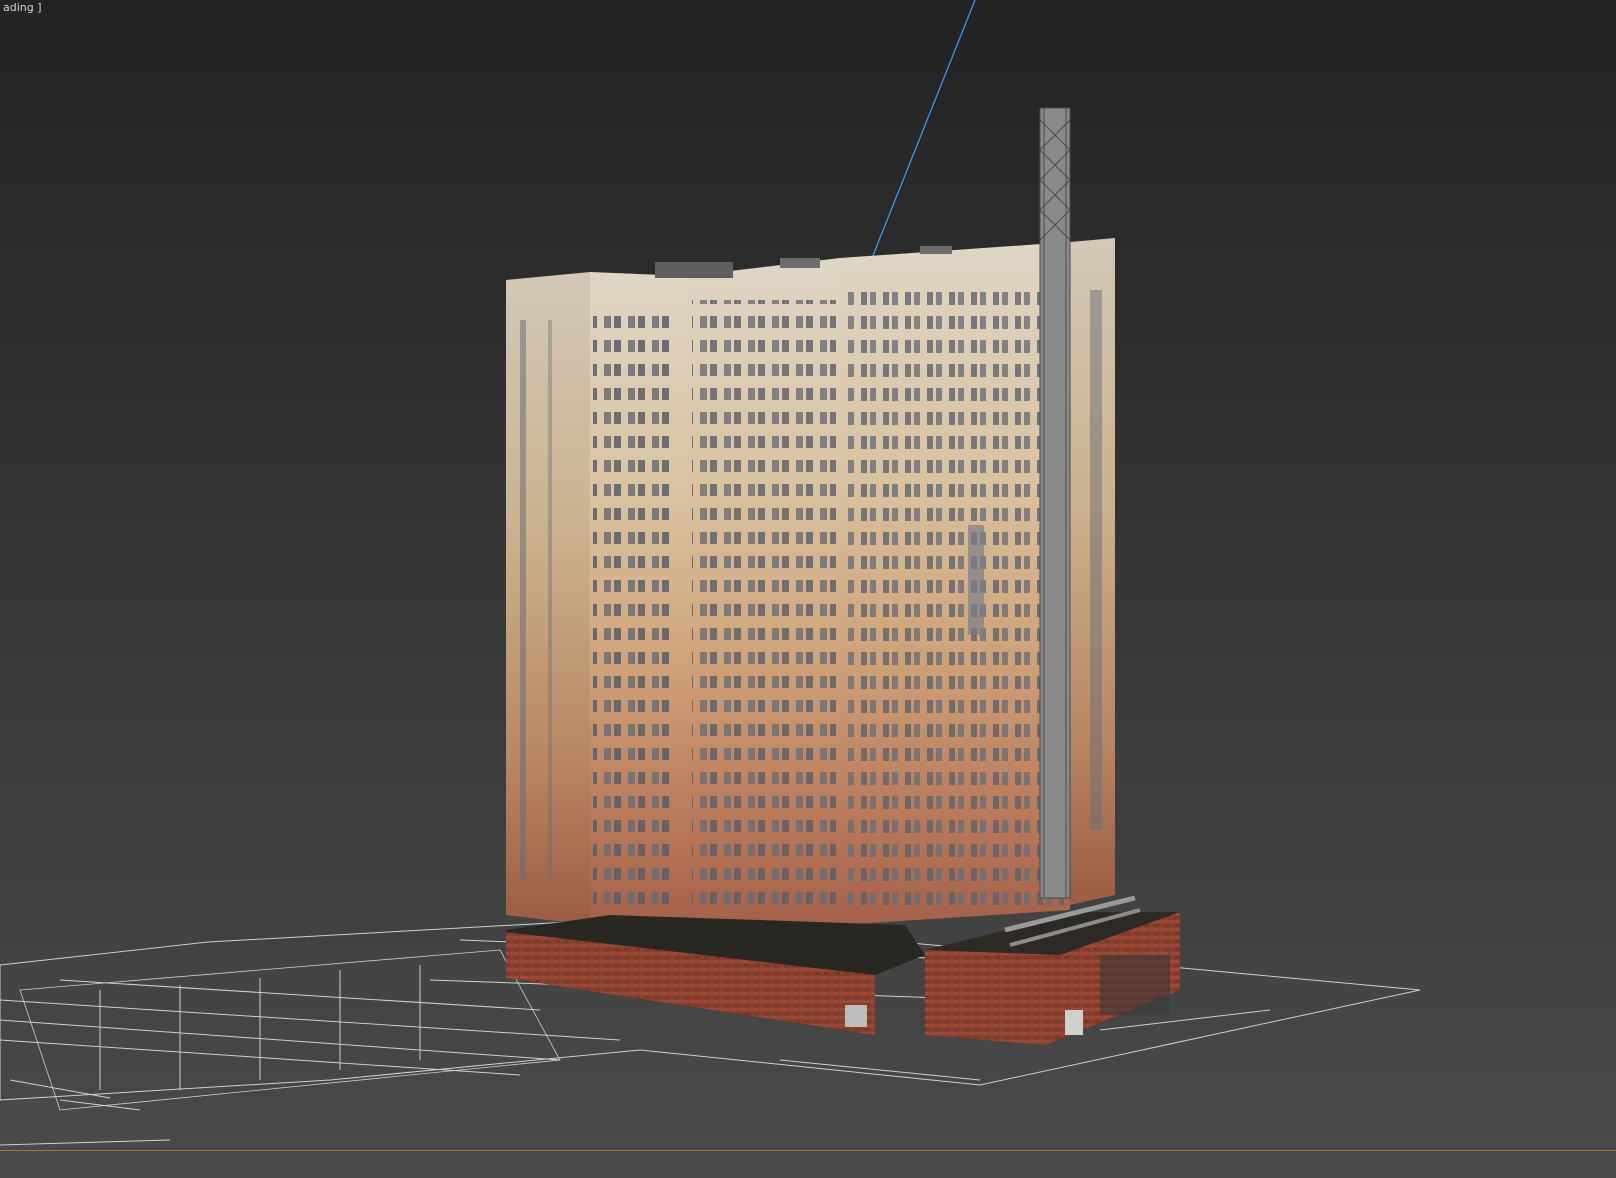 The image size is (1616, 1178). What do you see at coordinates (923, 129) in the screenshot?
I see `light-target-line` at bounding box center [923, 129].